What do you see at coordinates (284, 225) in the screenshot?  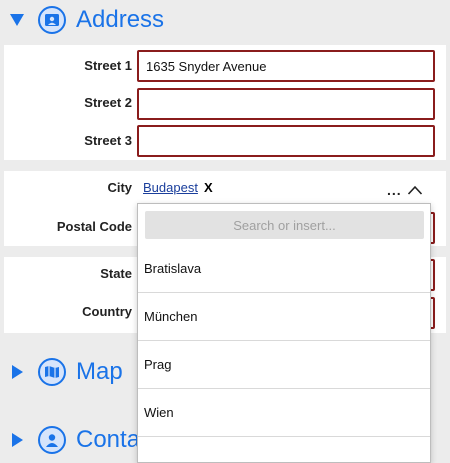 I see `city-search-input` at bounding box center [284, 225].